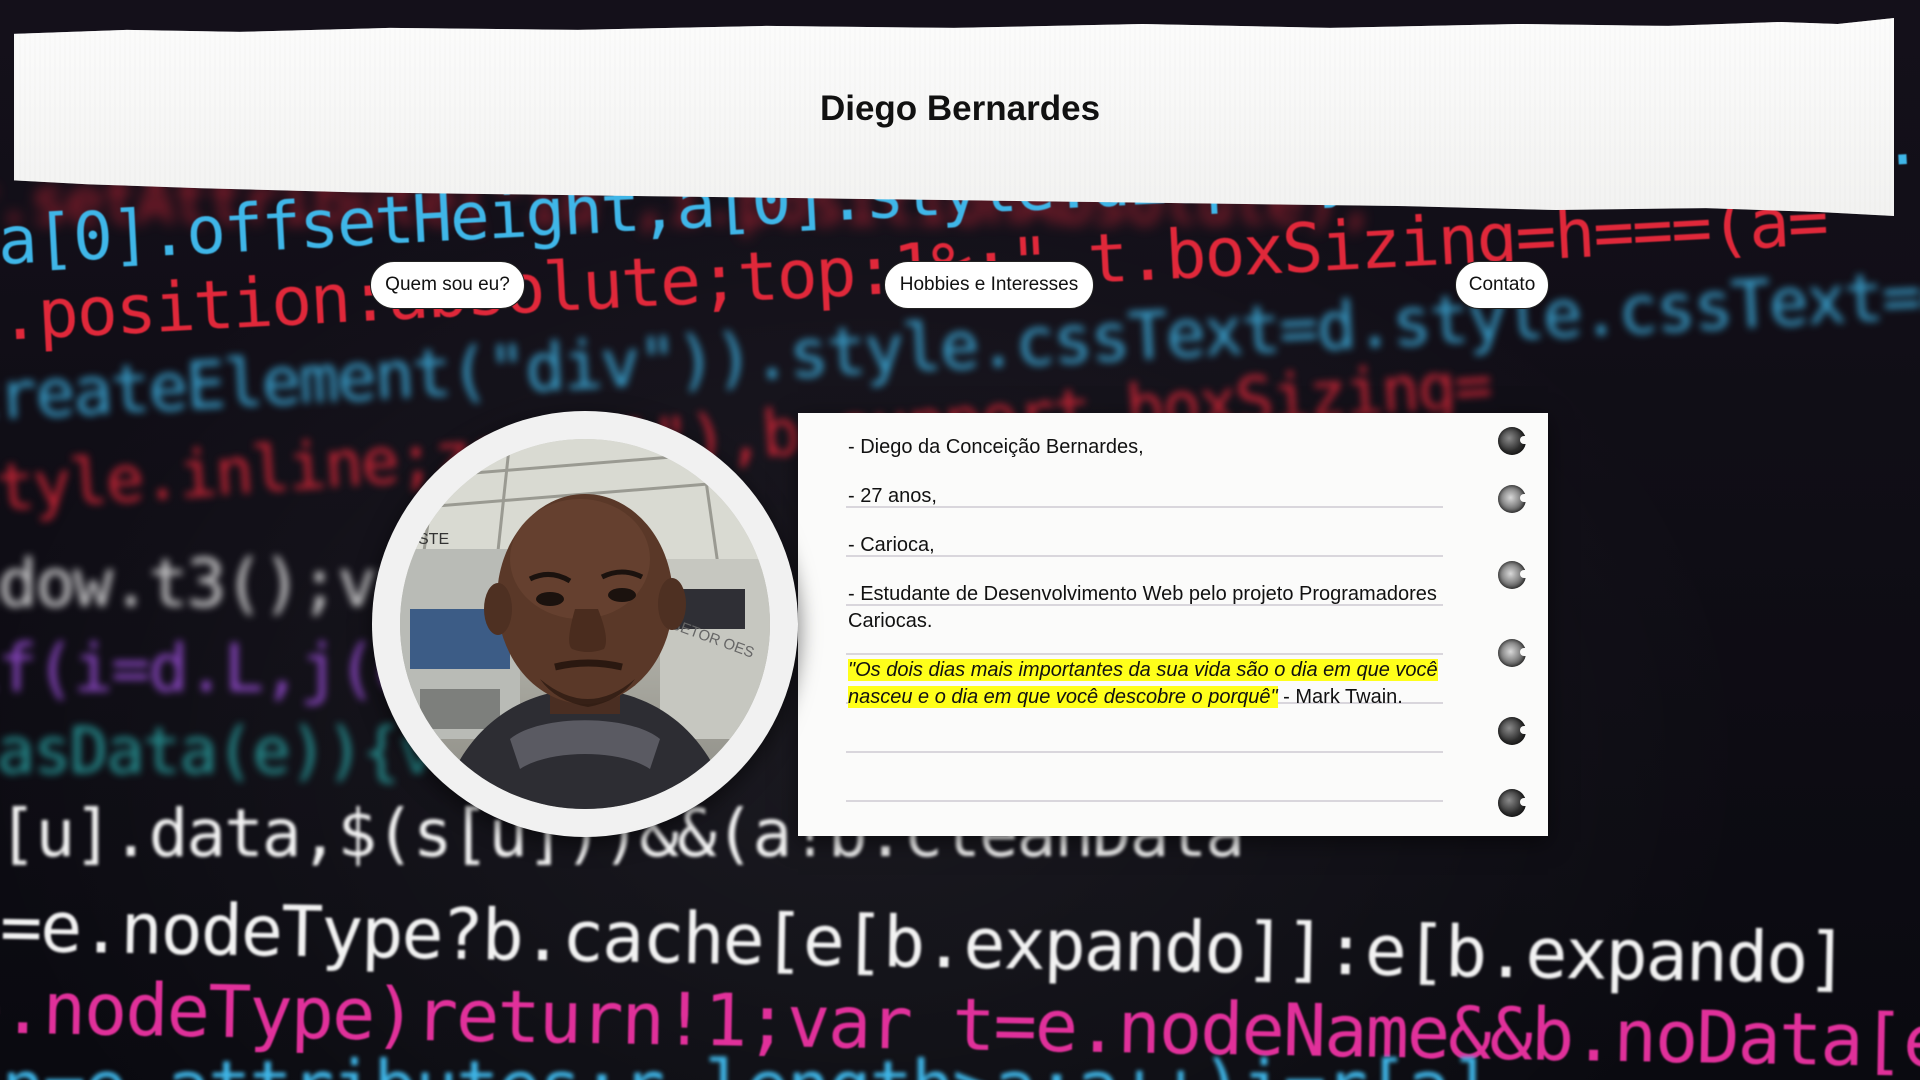 The width and height of the screenshot is (1920, 1080). What do you see at coordinates (996, 447) in the screenshot?
I see `about-line-name: - Diego da Conceição Bernardes,` at bounding box center [996, 447].